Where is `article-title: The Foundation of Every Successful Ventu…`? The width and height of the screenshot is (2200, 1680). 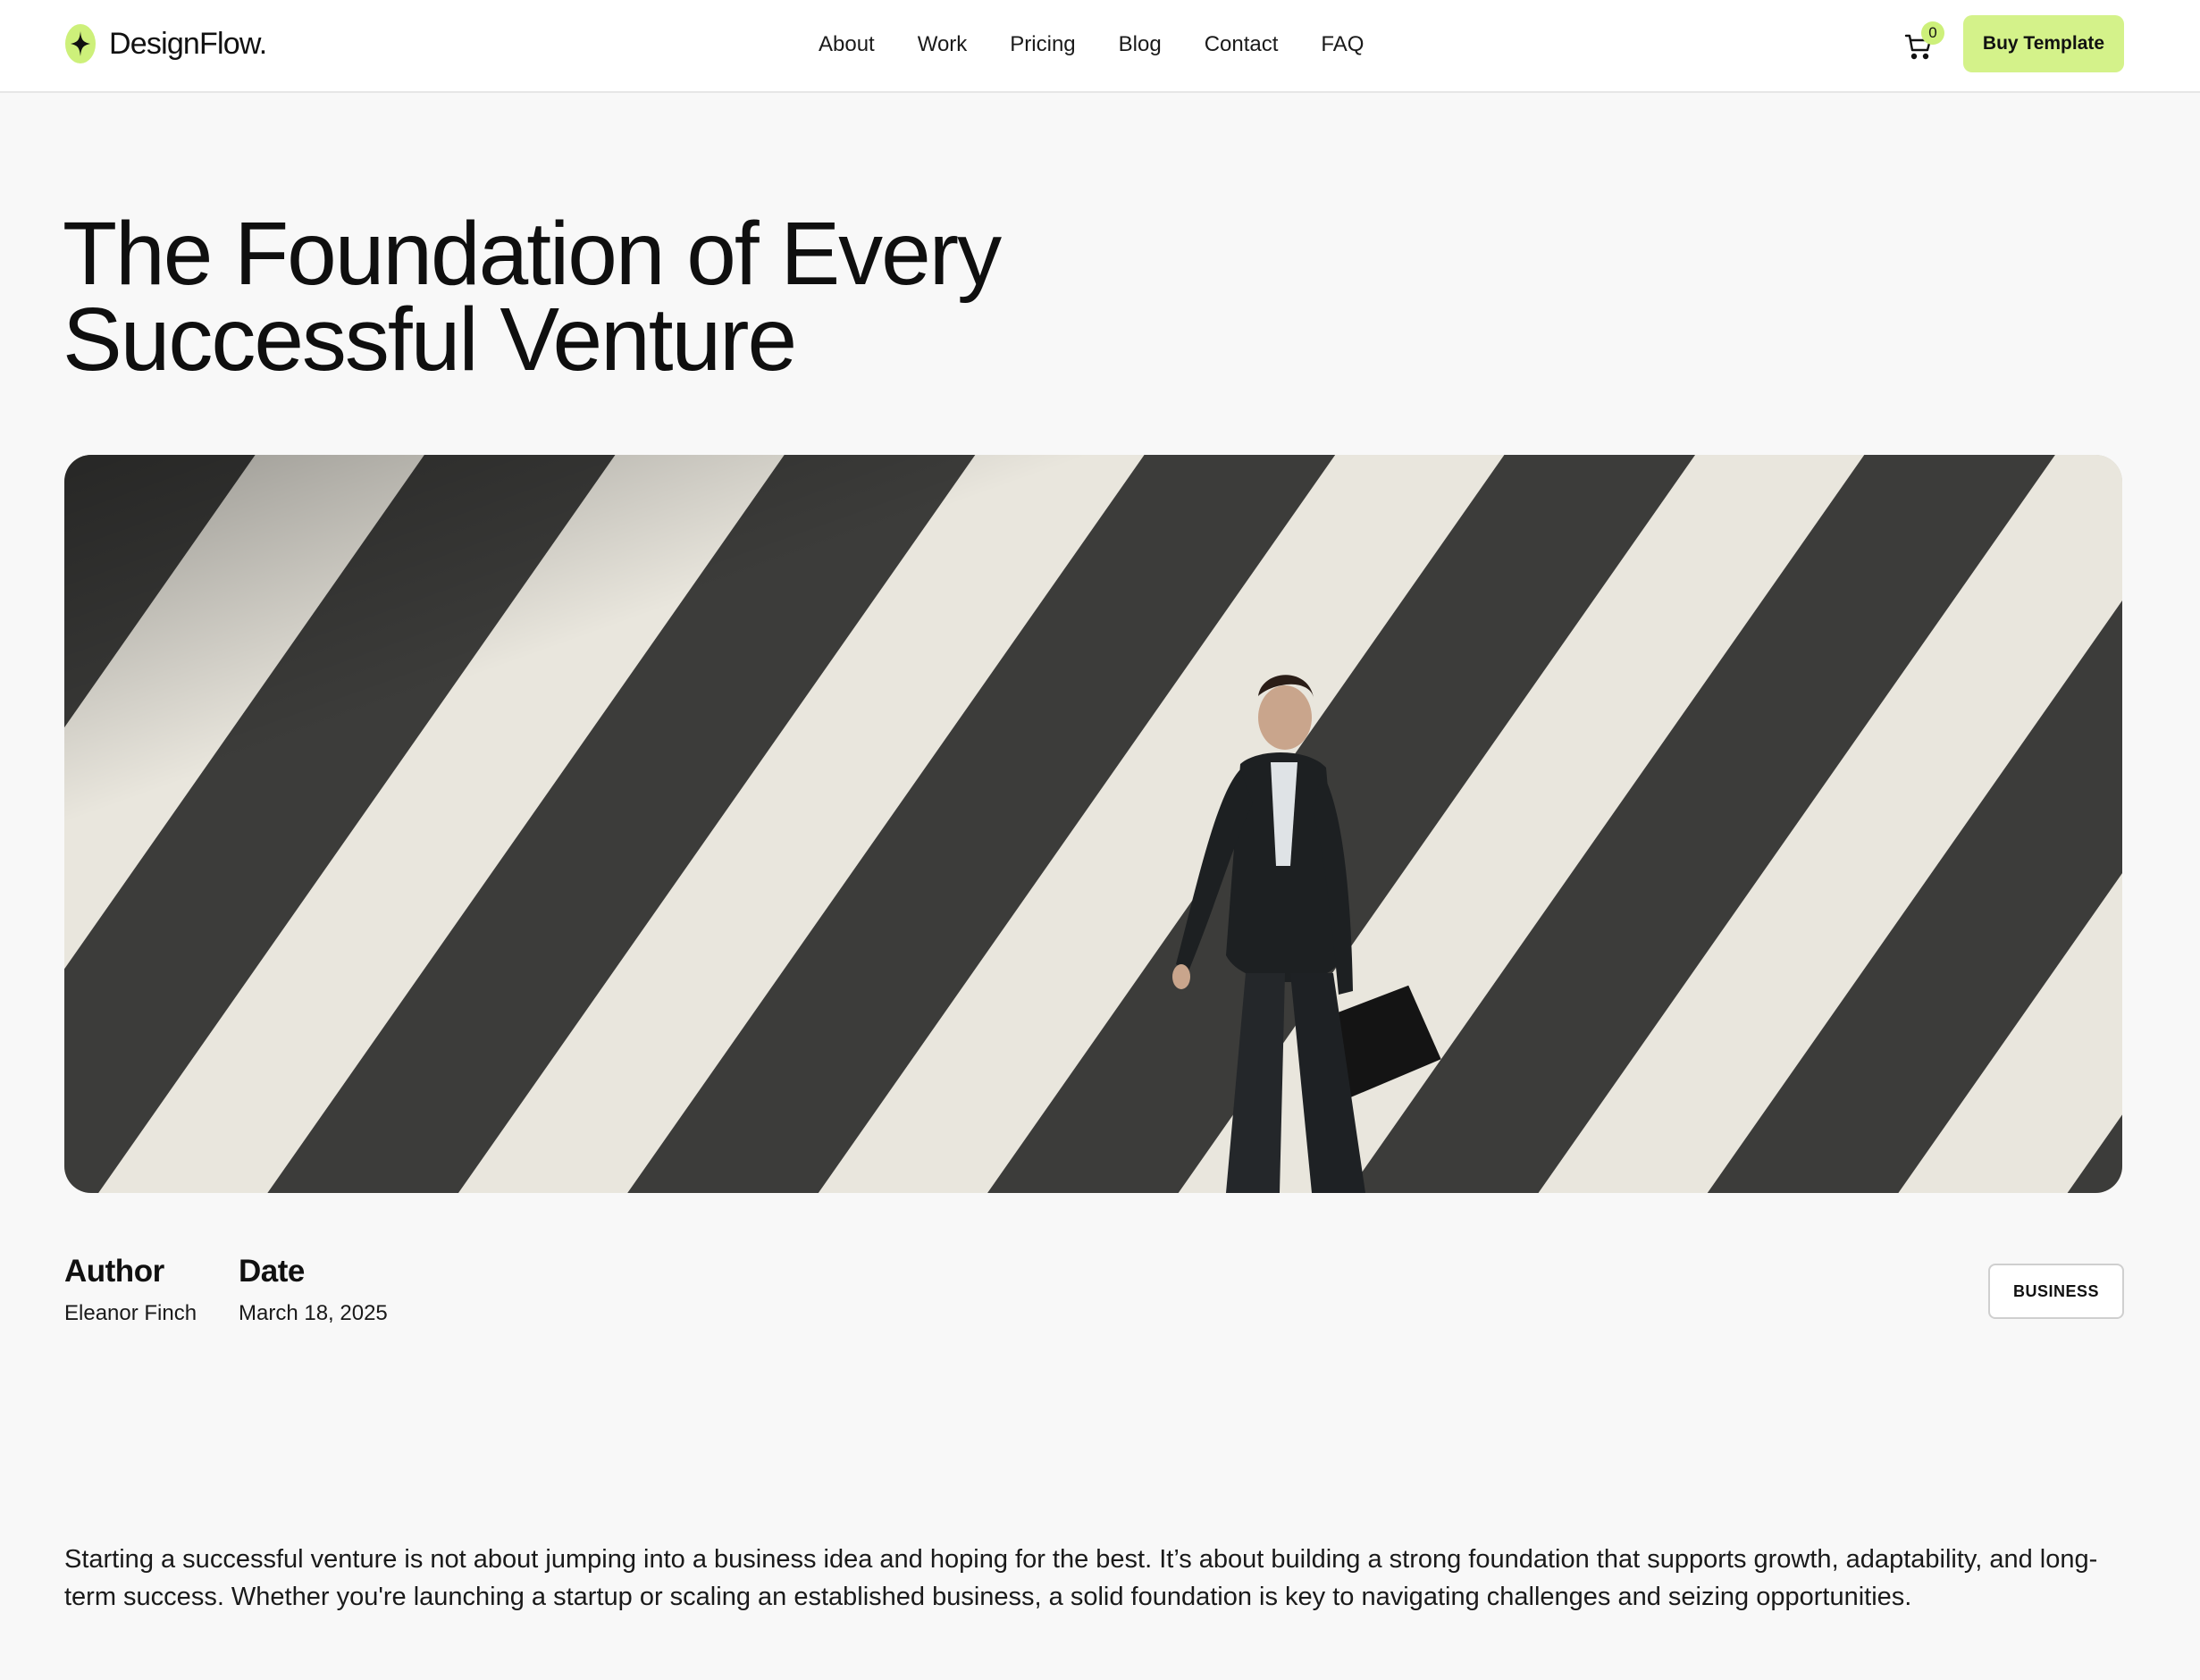
article-title: The Foundation of Every Successful Ventu… is located at coordinates (599, 296).